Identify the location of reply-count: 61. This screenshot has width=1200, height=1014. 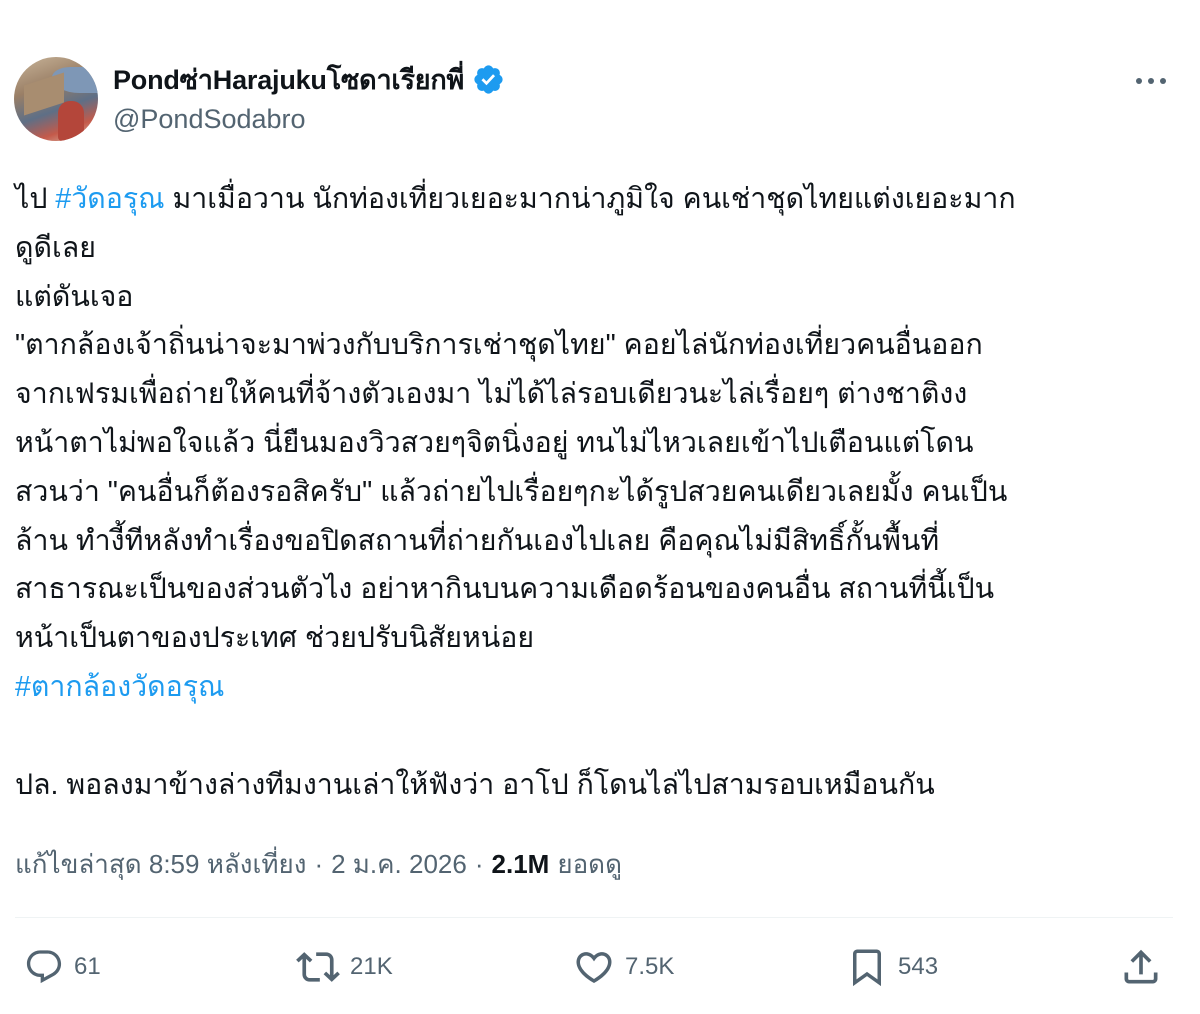
(87, 966).